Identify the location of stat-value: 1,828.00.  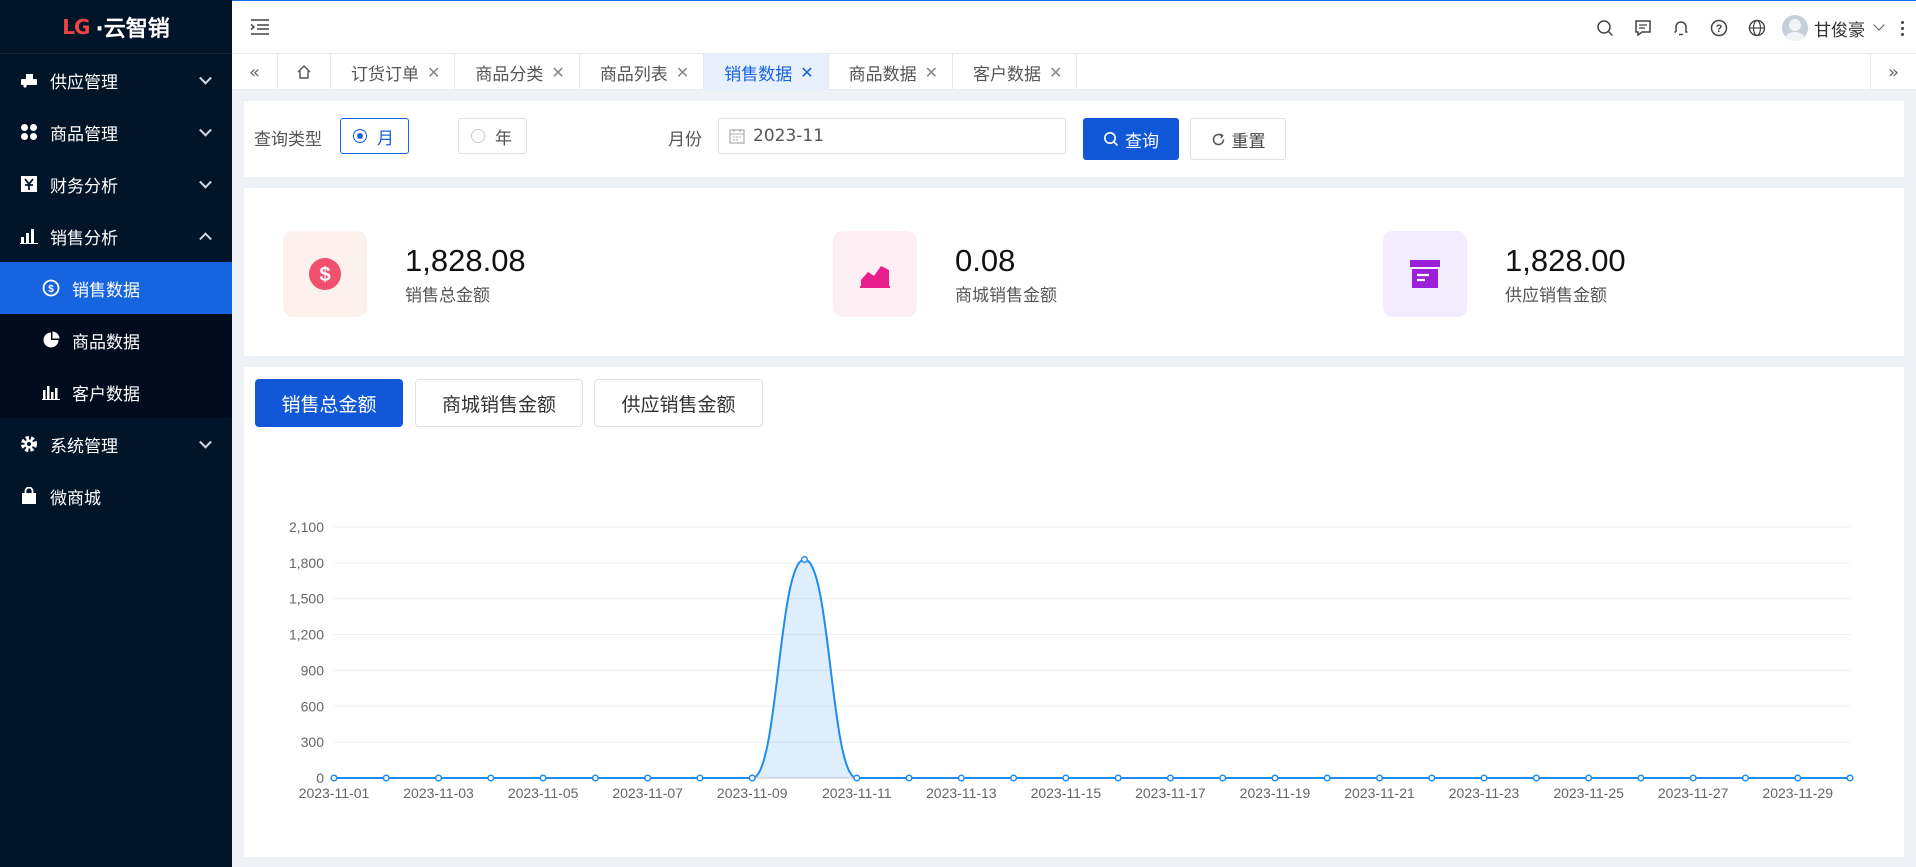
(1565, 260).